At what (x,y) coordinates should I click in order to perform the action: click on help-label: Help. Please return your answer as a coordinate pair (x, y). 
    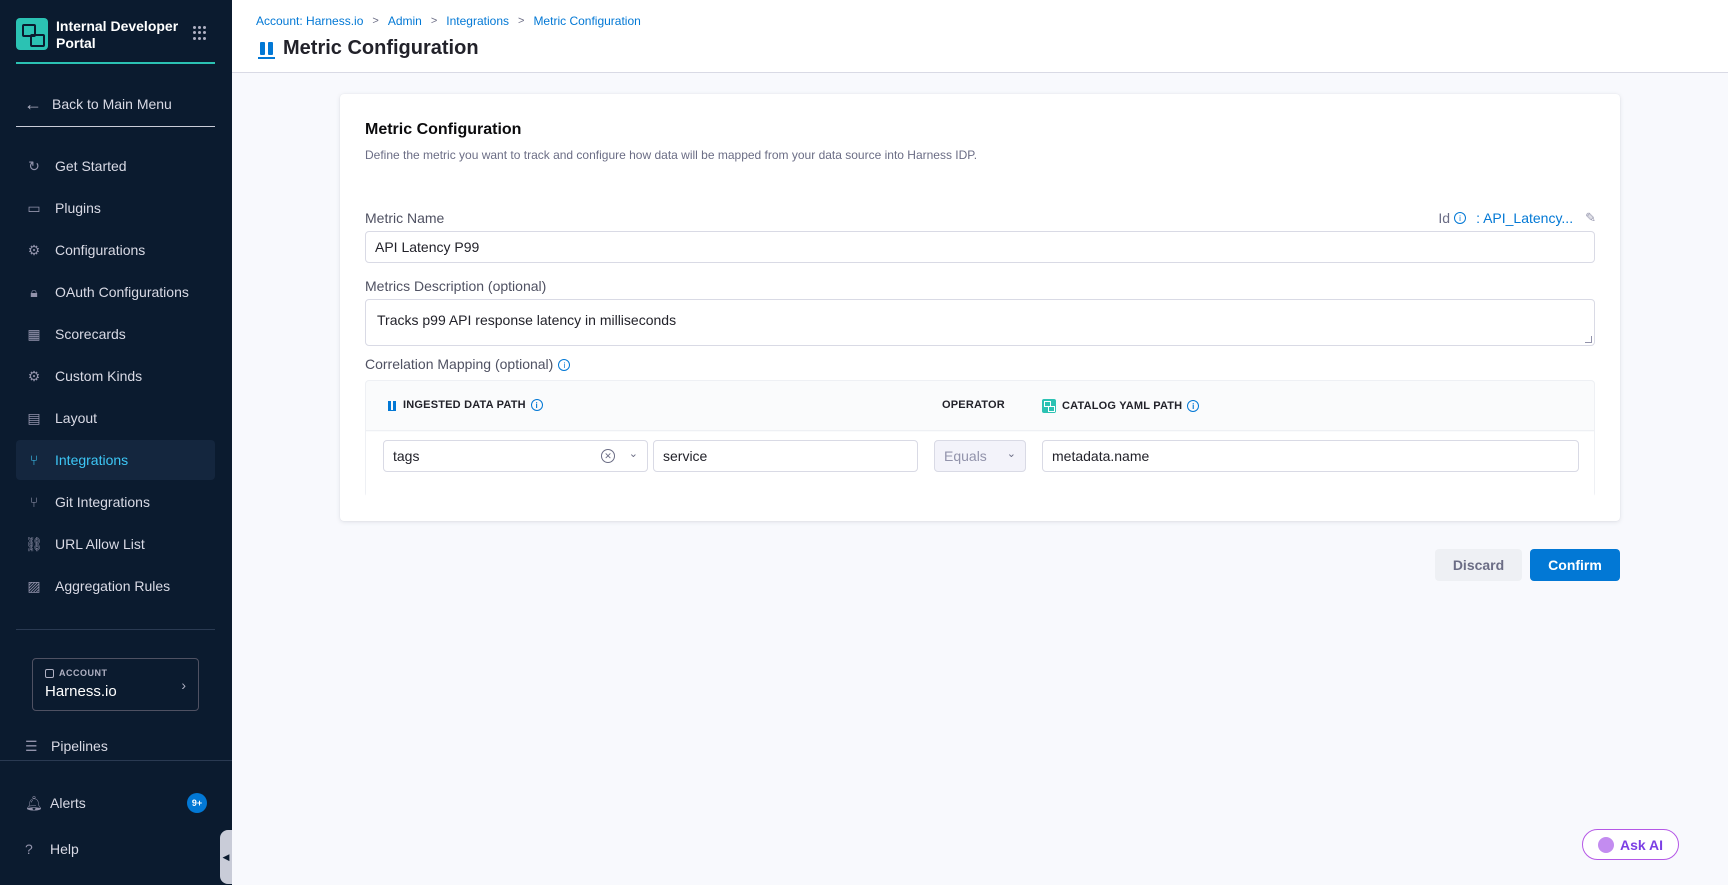
    Looking at the image, I should click on (64, 849).